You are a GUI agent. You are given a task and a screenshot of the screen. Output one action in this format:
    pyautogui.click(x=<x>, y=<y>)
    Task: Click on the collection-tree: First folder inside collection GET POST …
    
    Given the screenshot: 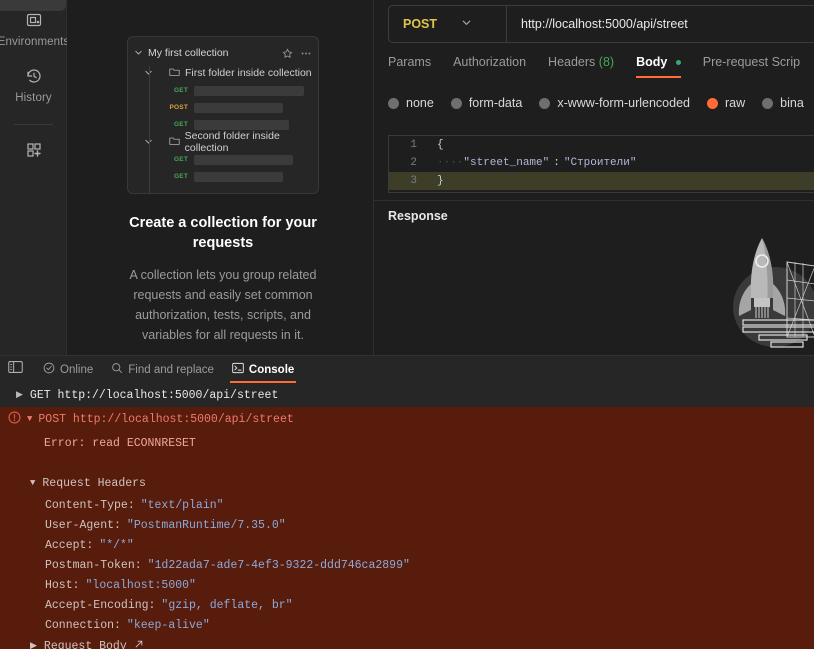 What is the action you would take?
    pyautogui.click(x=223, y=128)
    